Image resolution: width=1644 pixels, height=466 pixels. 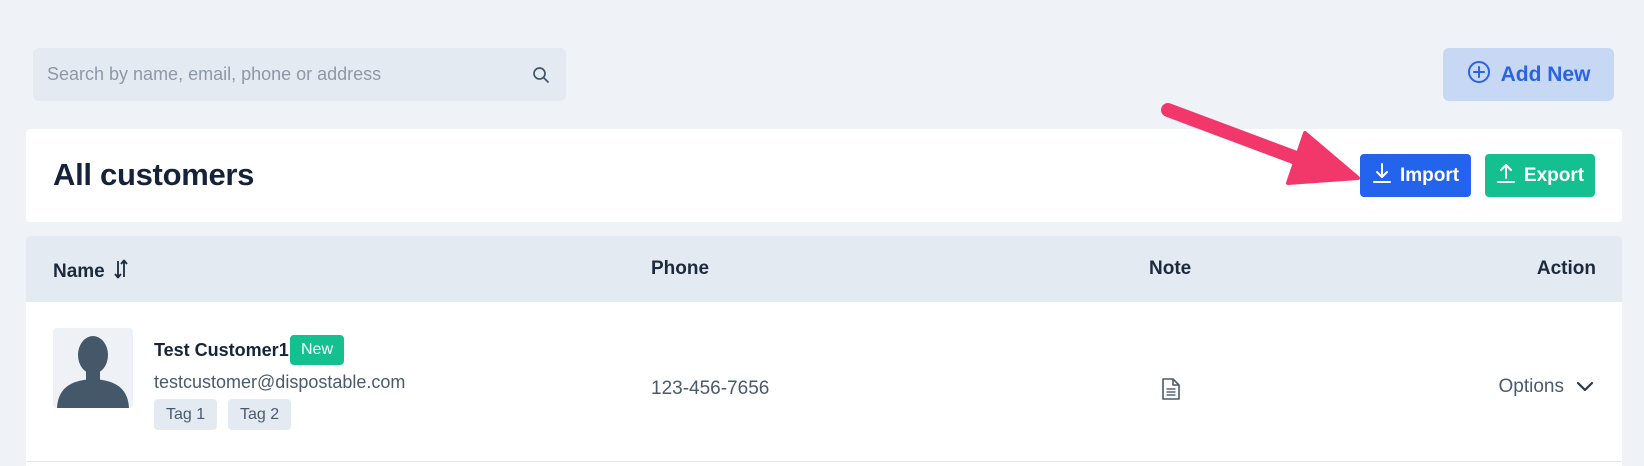 I want to click on import-label: Import, so click(x=1429, y=175).